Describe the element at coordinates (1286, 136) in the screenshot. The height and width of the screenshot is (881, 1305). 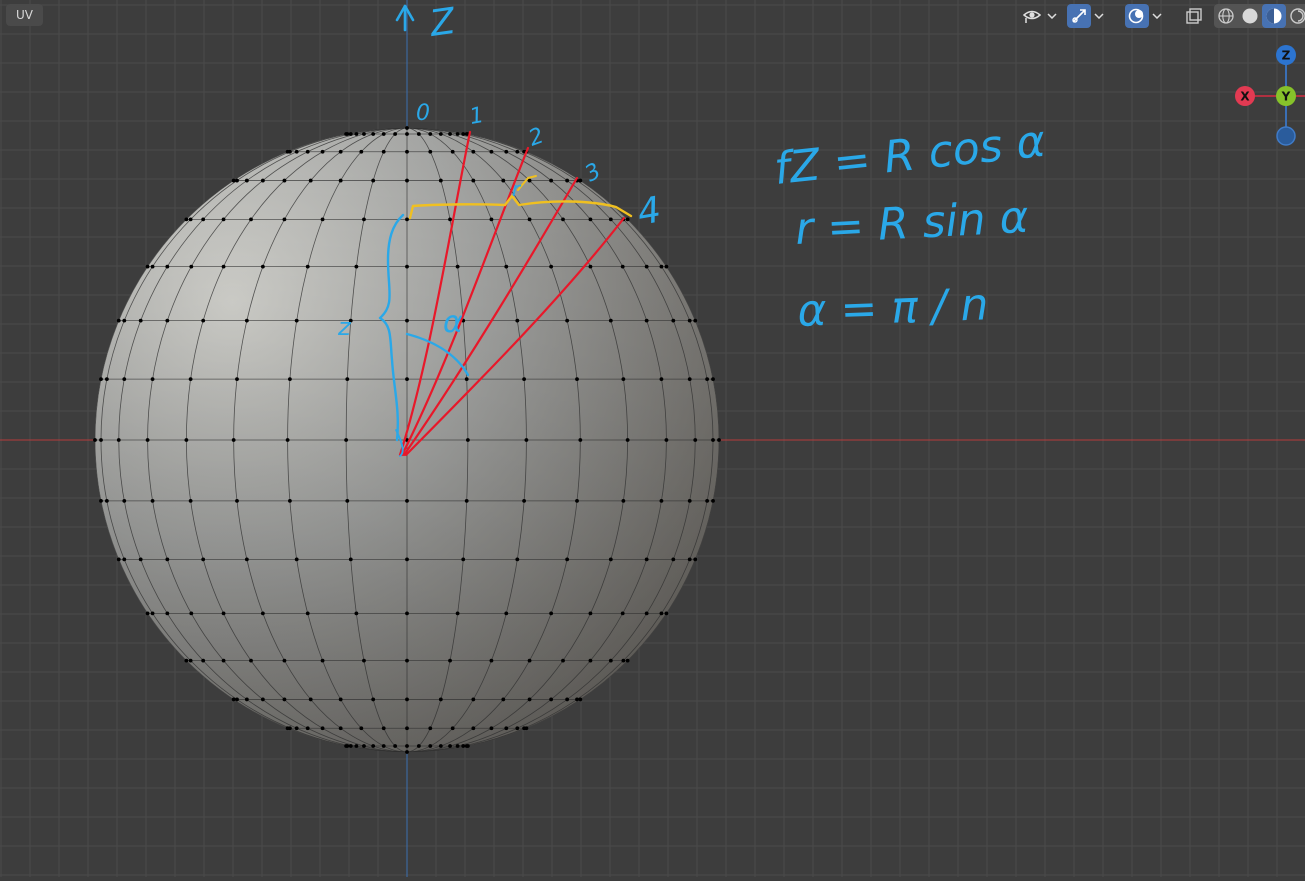
I see `negative-z-axis-handle` at that location.